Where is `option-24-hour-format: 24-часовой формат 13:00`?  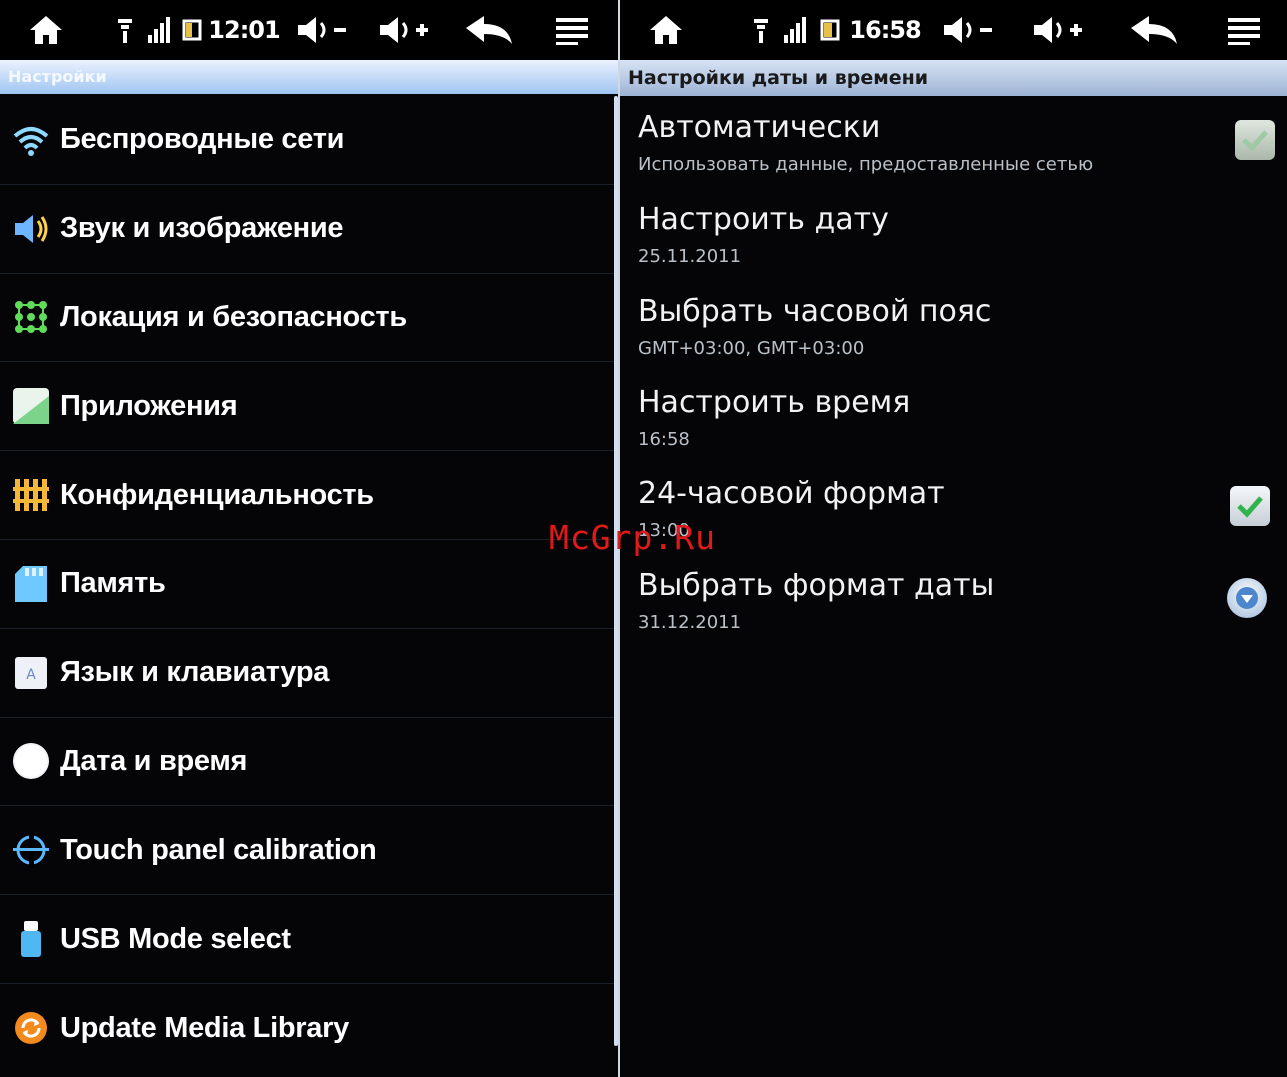 option-24-hour-format: 24-часовой формат 13:00 is located at coordinates (962, 512).